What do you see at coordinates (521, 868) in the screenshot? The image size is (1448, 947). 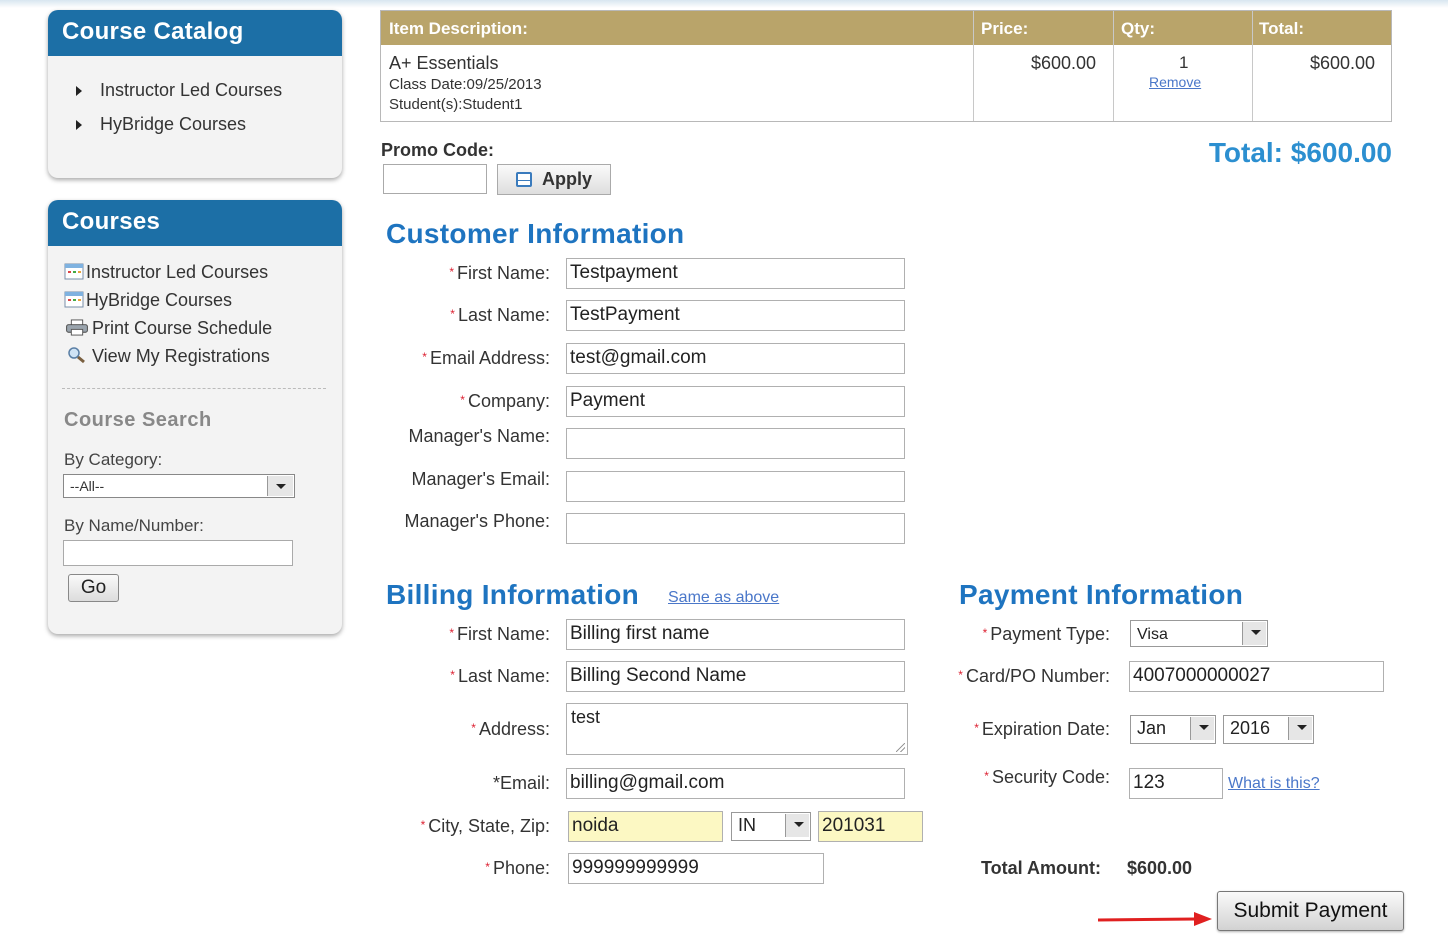 I see `label-text: Phone:` at bounding box center [521, 868].